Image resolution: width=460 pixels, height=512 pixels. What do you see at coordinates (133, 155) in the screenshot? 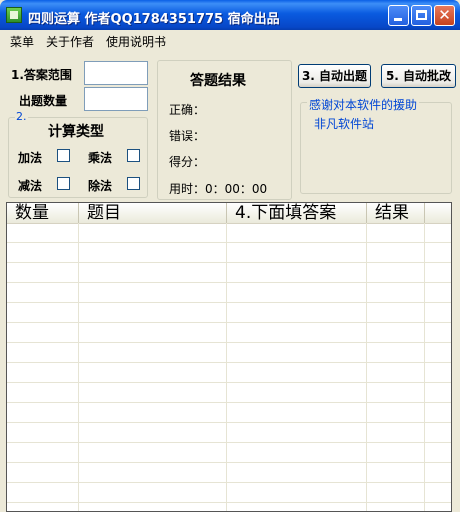
I see `multiply-checkbox` at bounding box center [133, 155].